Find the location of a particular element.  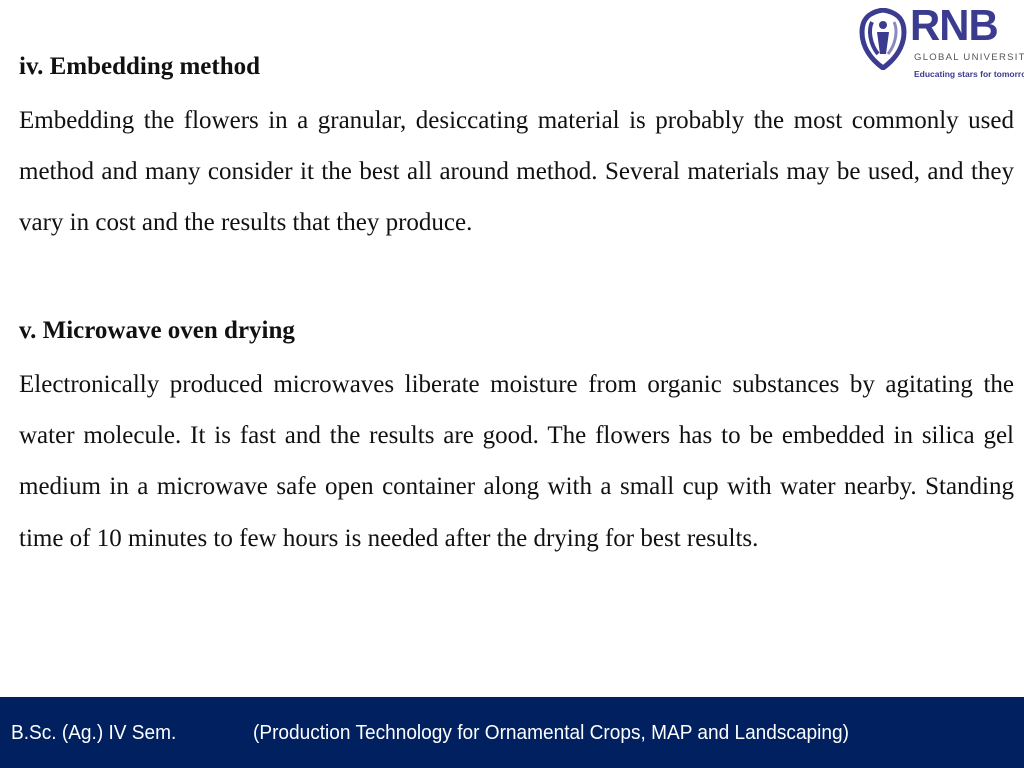

shield-person-icon is located at coordinates (883, 39).